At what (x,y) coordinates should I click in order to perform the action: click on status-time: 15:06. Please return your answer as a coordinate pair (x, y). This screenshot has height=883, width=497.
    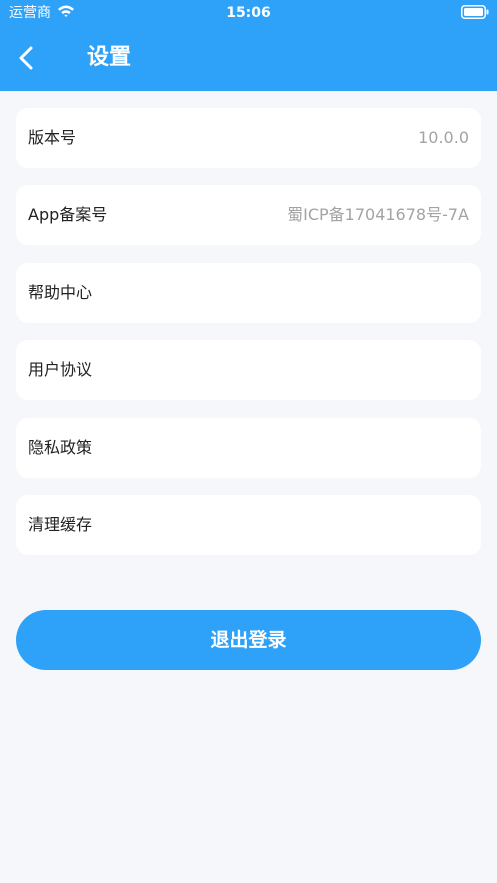
    Looking at the image, I should click on (248, 13).